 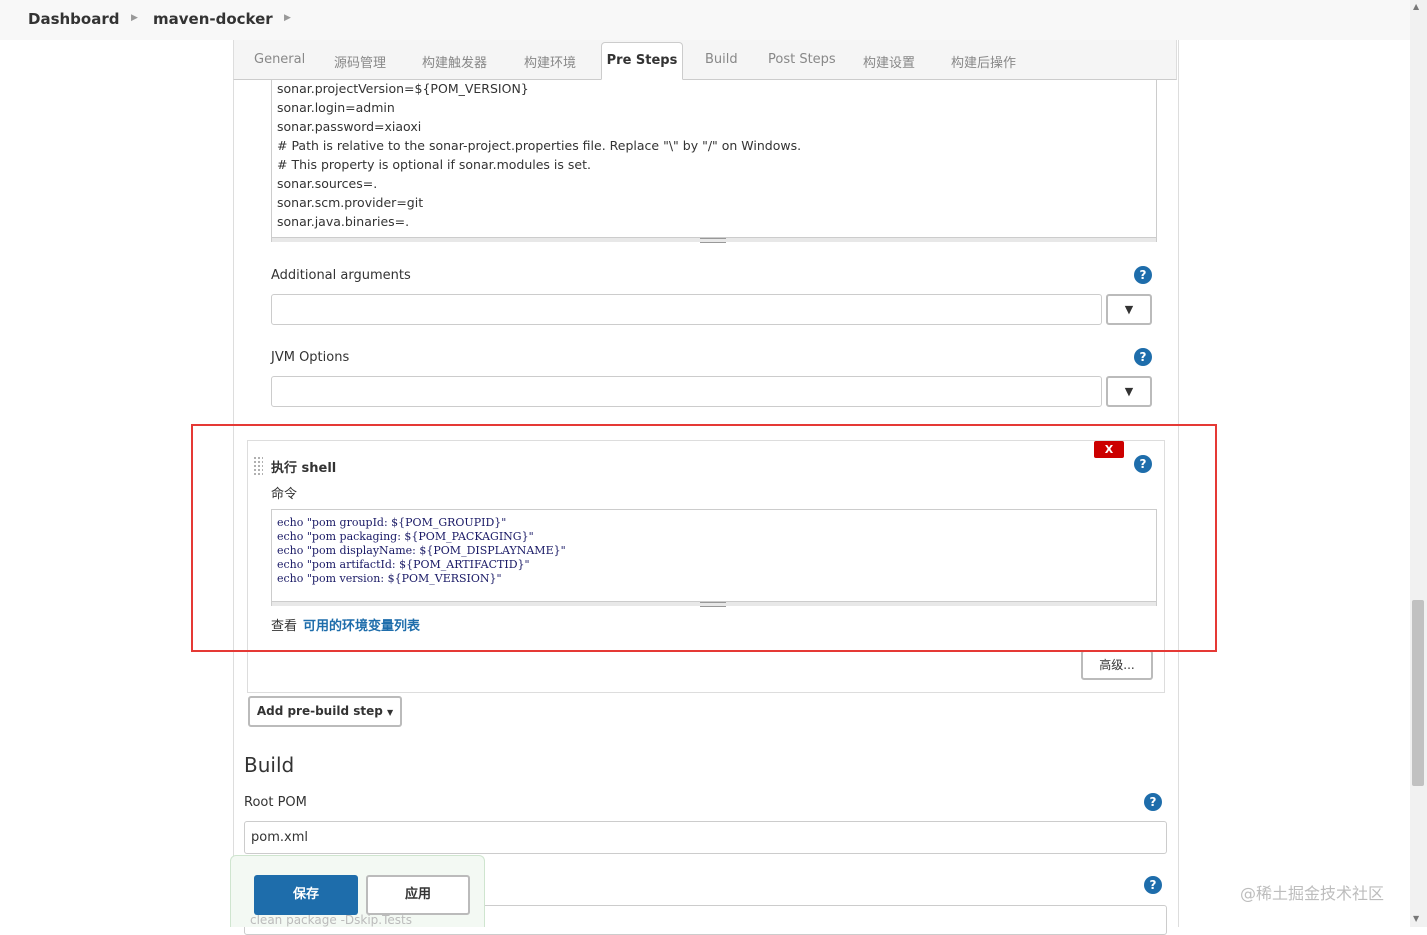 I want to click on breadcrumb-job: maven-docker, so click(x=213, y=19).